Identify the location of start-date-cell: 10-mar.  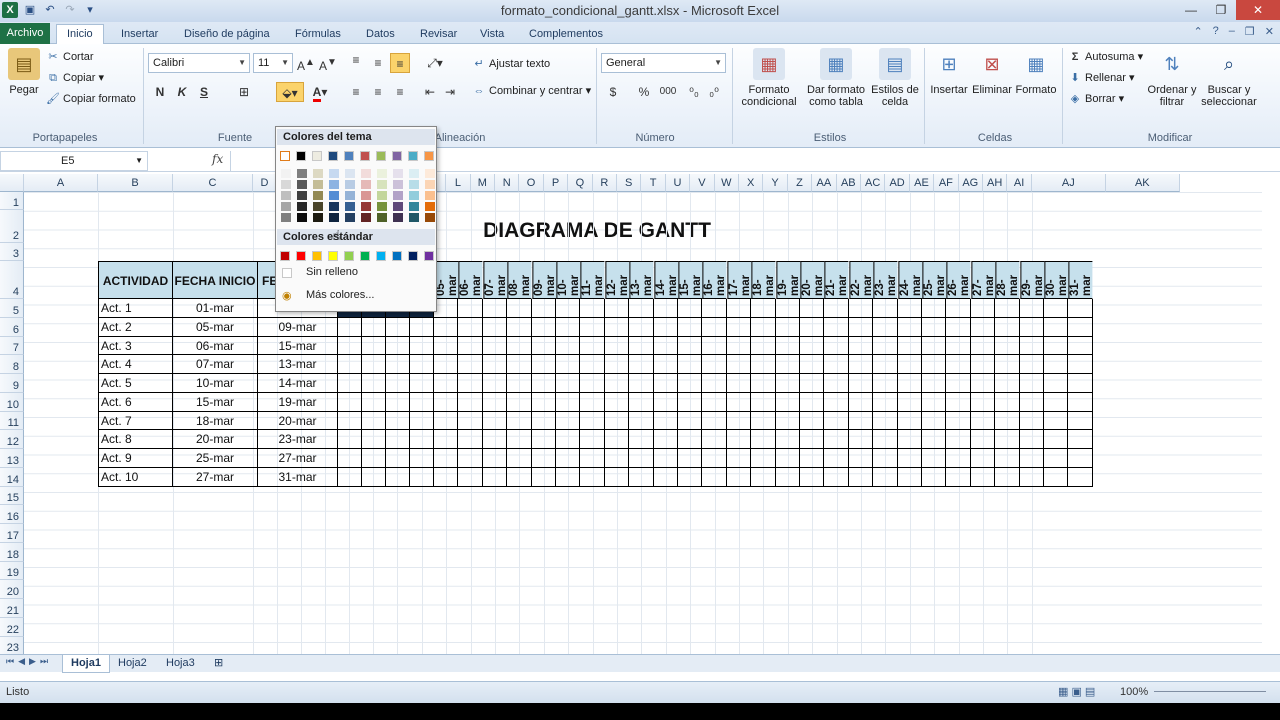
(215, 383).